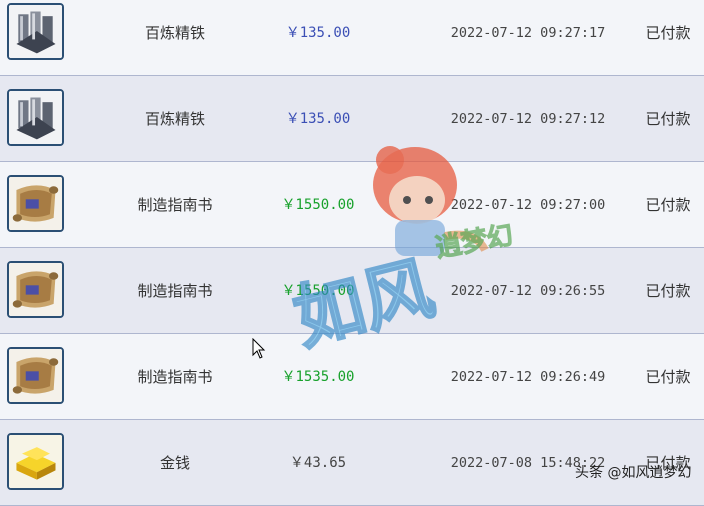  What do you see at coordinates (528, 205) in the screenshot?
I see `order-time: 2022-07-12 09:27:00` at bounding box center [528, 205].